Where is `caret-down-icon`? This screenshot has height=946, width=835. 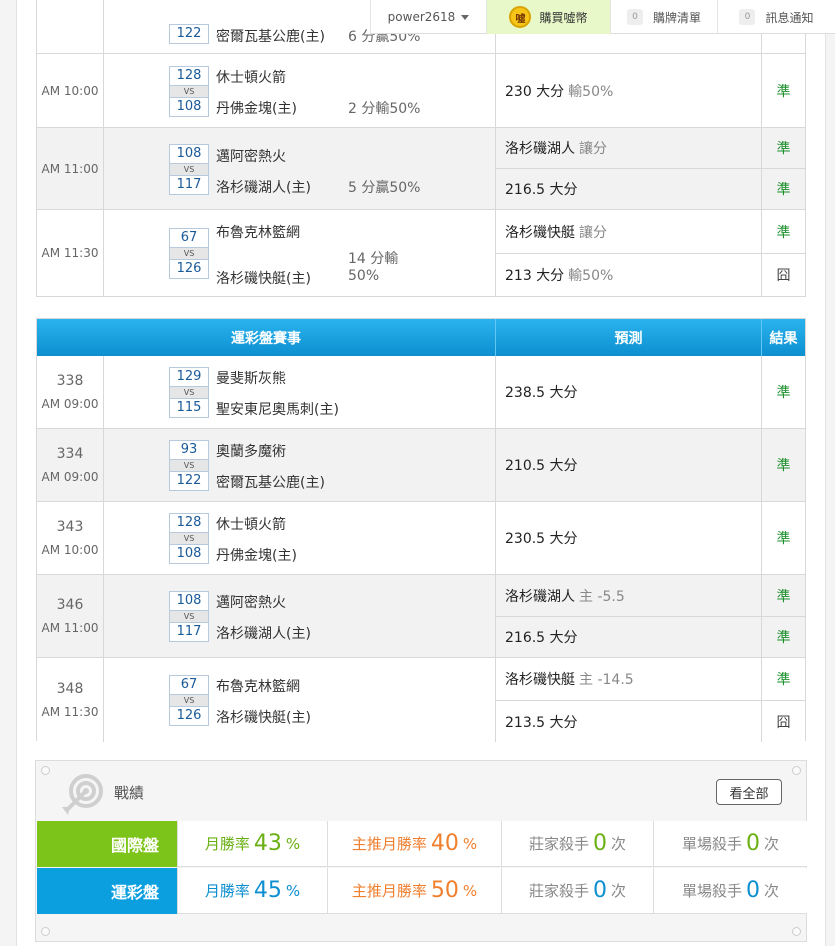 caret-down-icon is located at coordinates (465, 17).